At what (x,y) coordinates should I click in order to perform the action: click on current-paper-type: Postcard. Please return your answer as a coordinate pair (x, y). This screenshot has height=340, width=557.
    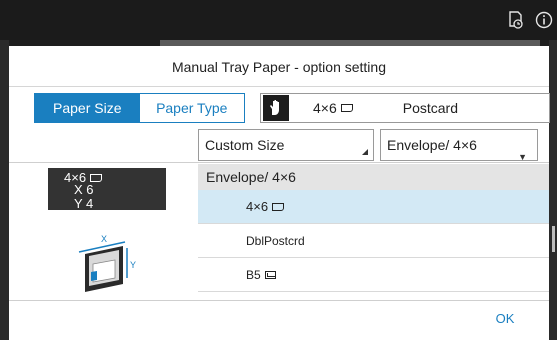
    Looking at the image, I should click on (430, 108).